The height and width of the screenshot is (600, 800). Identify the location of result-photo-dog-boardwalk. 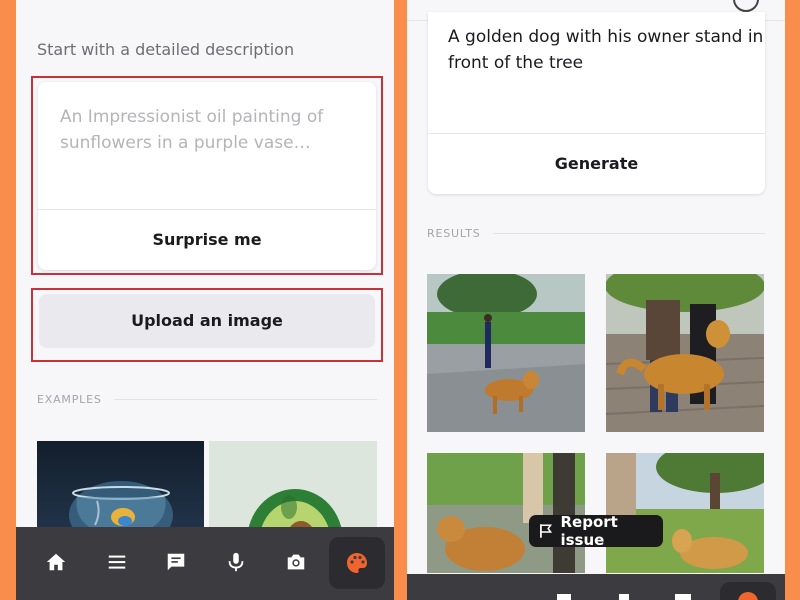
(685, 353).